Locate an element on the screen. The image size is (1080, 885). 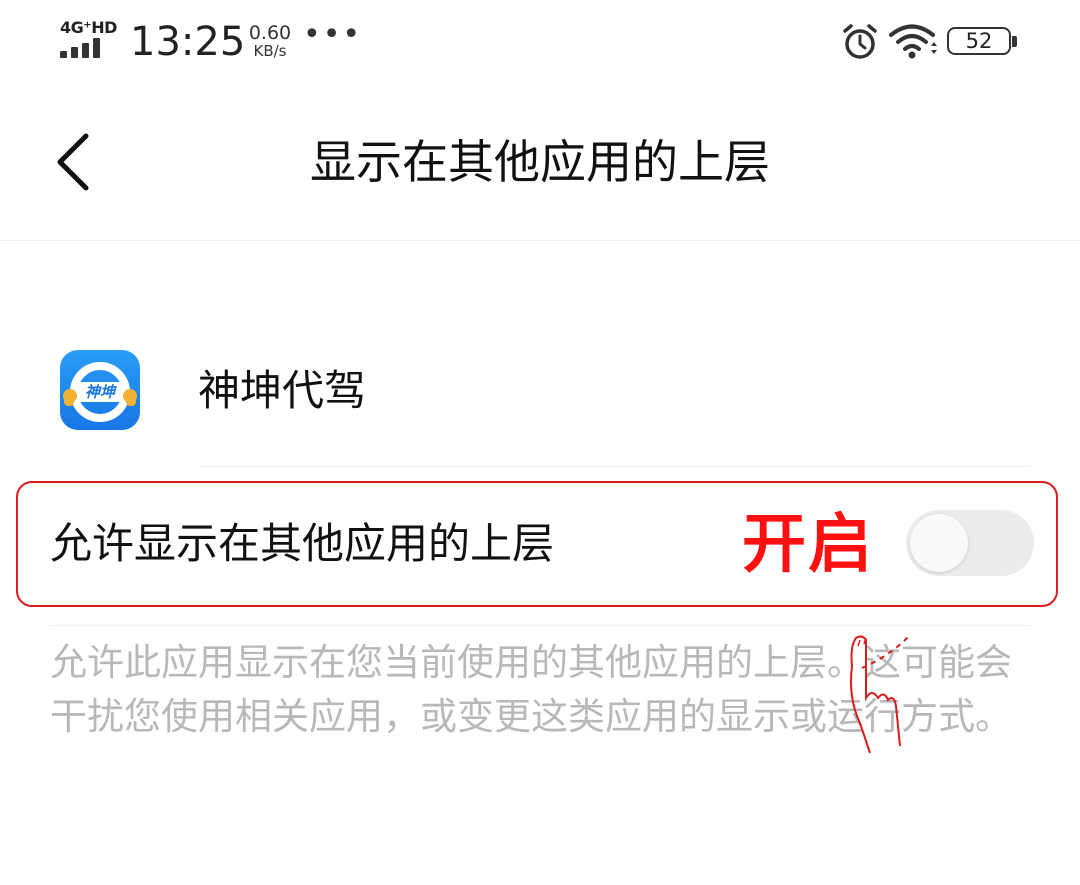
clock: 13:25 is located at coordinates (188, 42).